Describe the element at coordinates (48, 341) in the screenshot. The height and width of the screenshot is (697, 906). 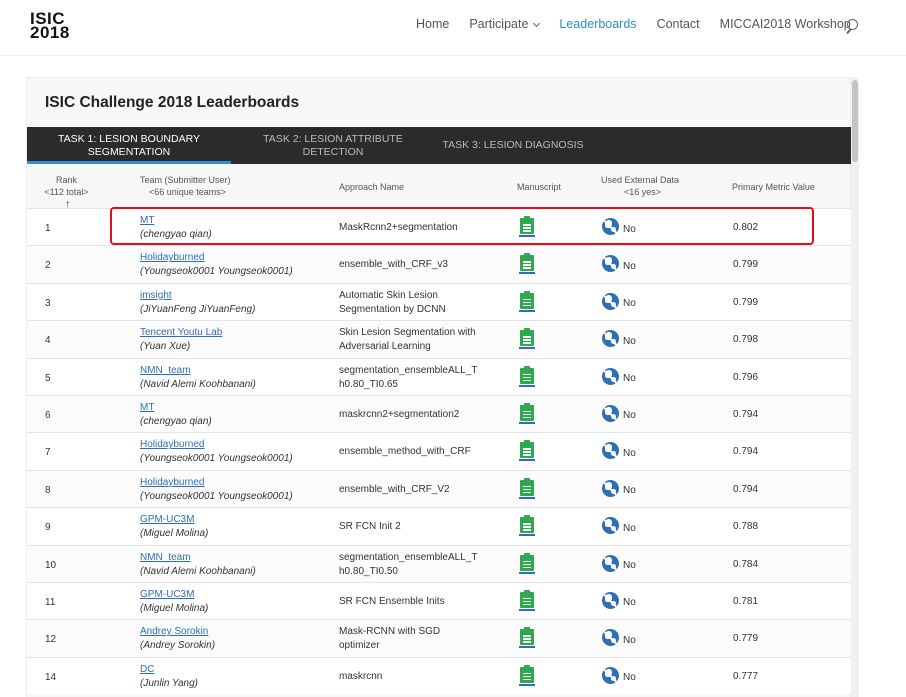
I see `rank-cell: 4` at that location.